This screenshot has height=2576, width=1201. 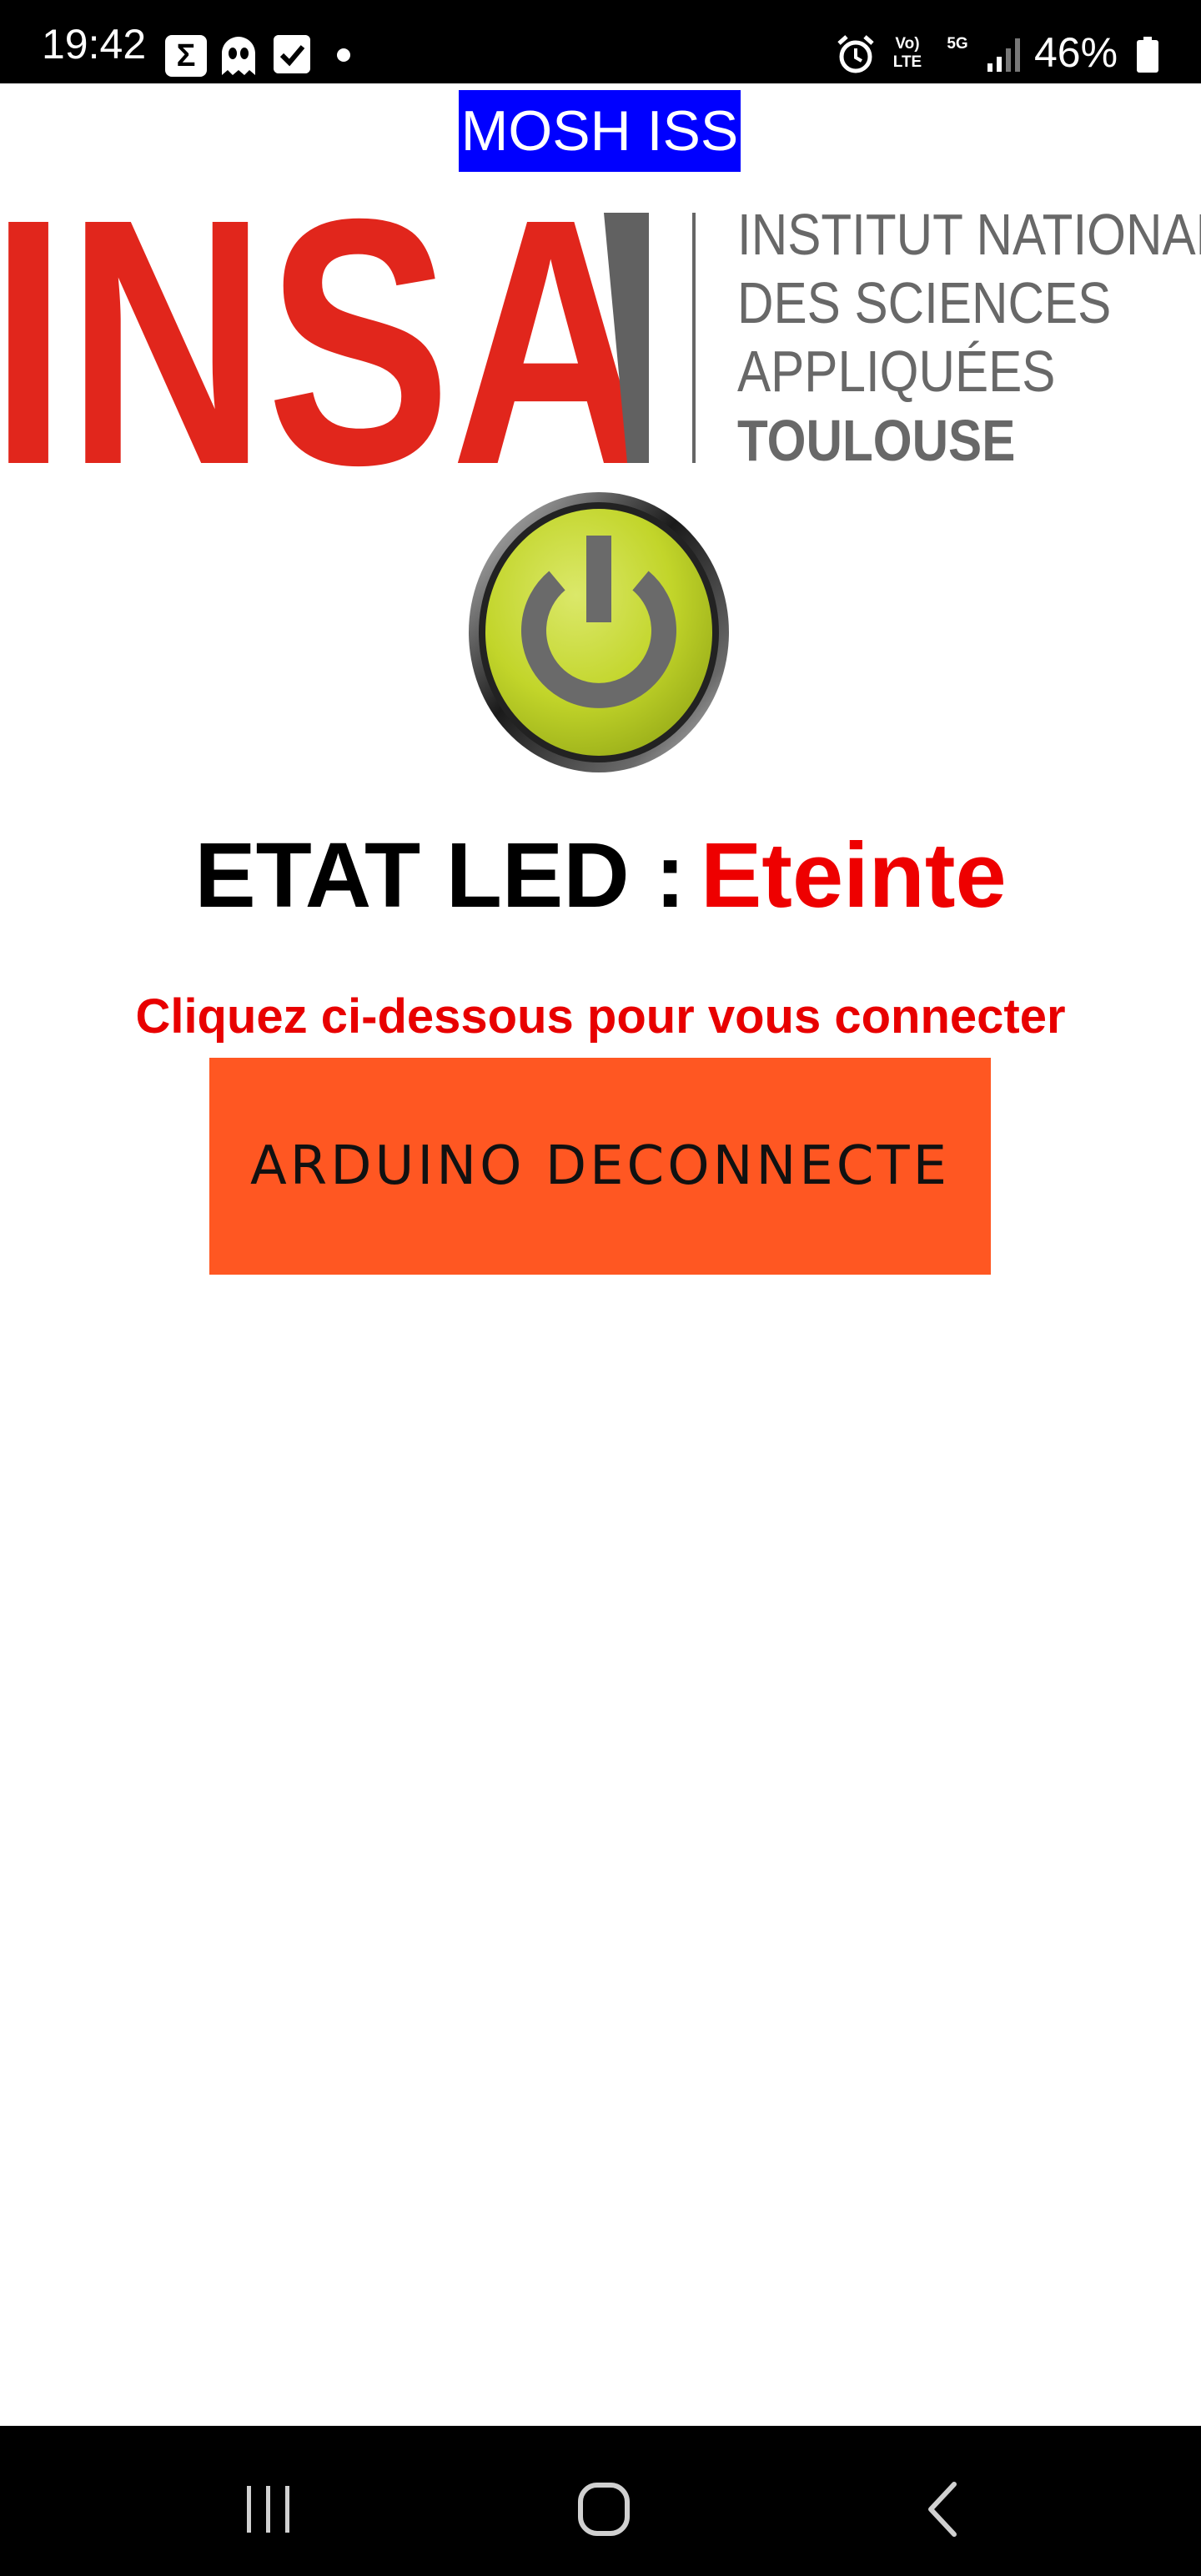 I want to click on navigation-bar, so click(x=601, y=2501).